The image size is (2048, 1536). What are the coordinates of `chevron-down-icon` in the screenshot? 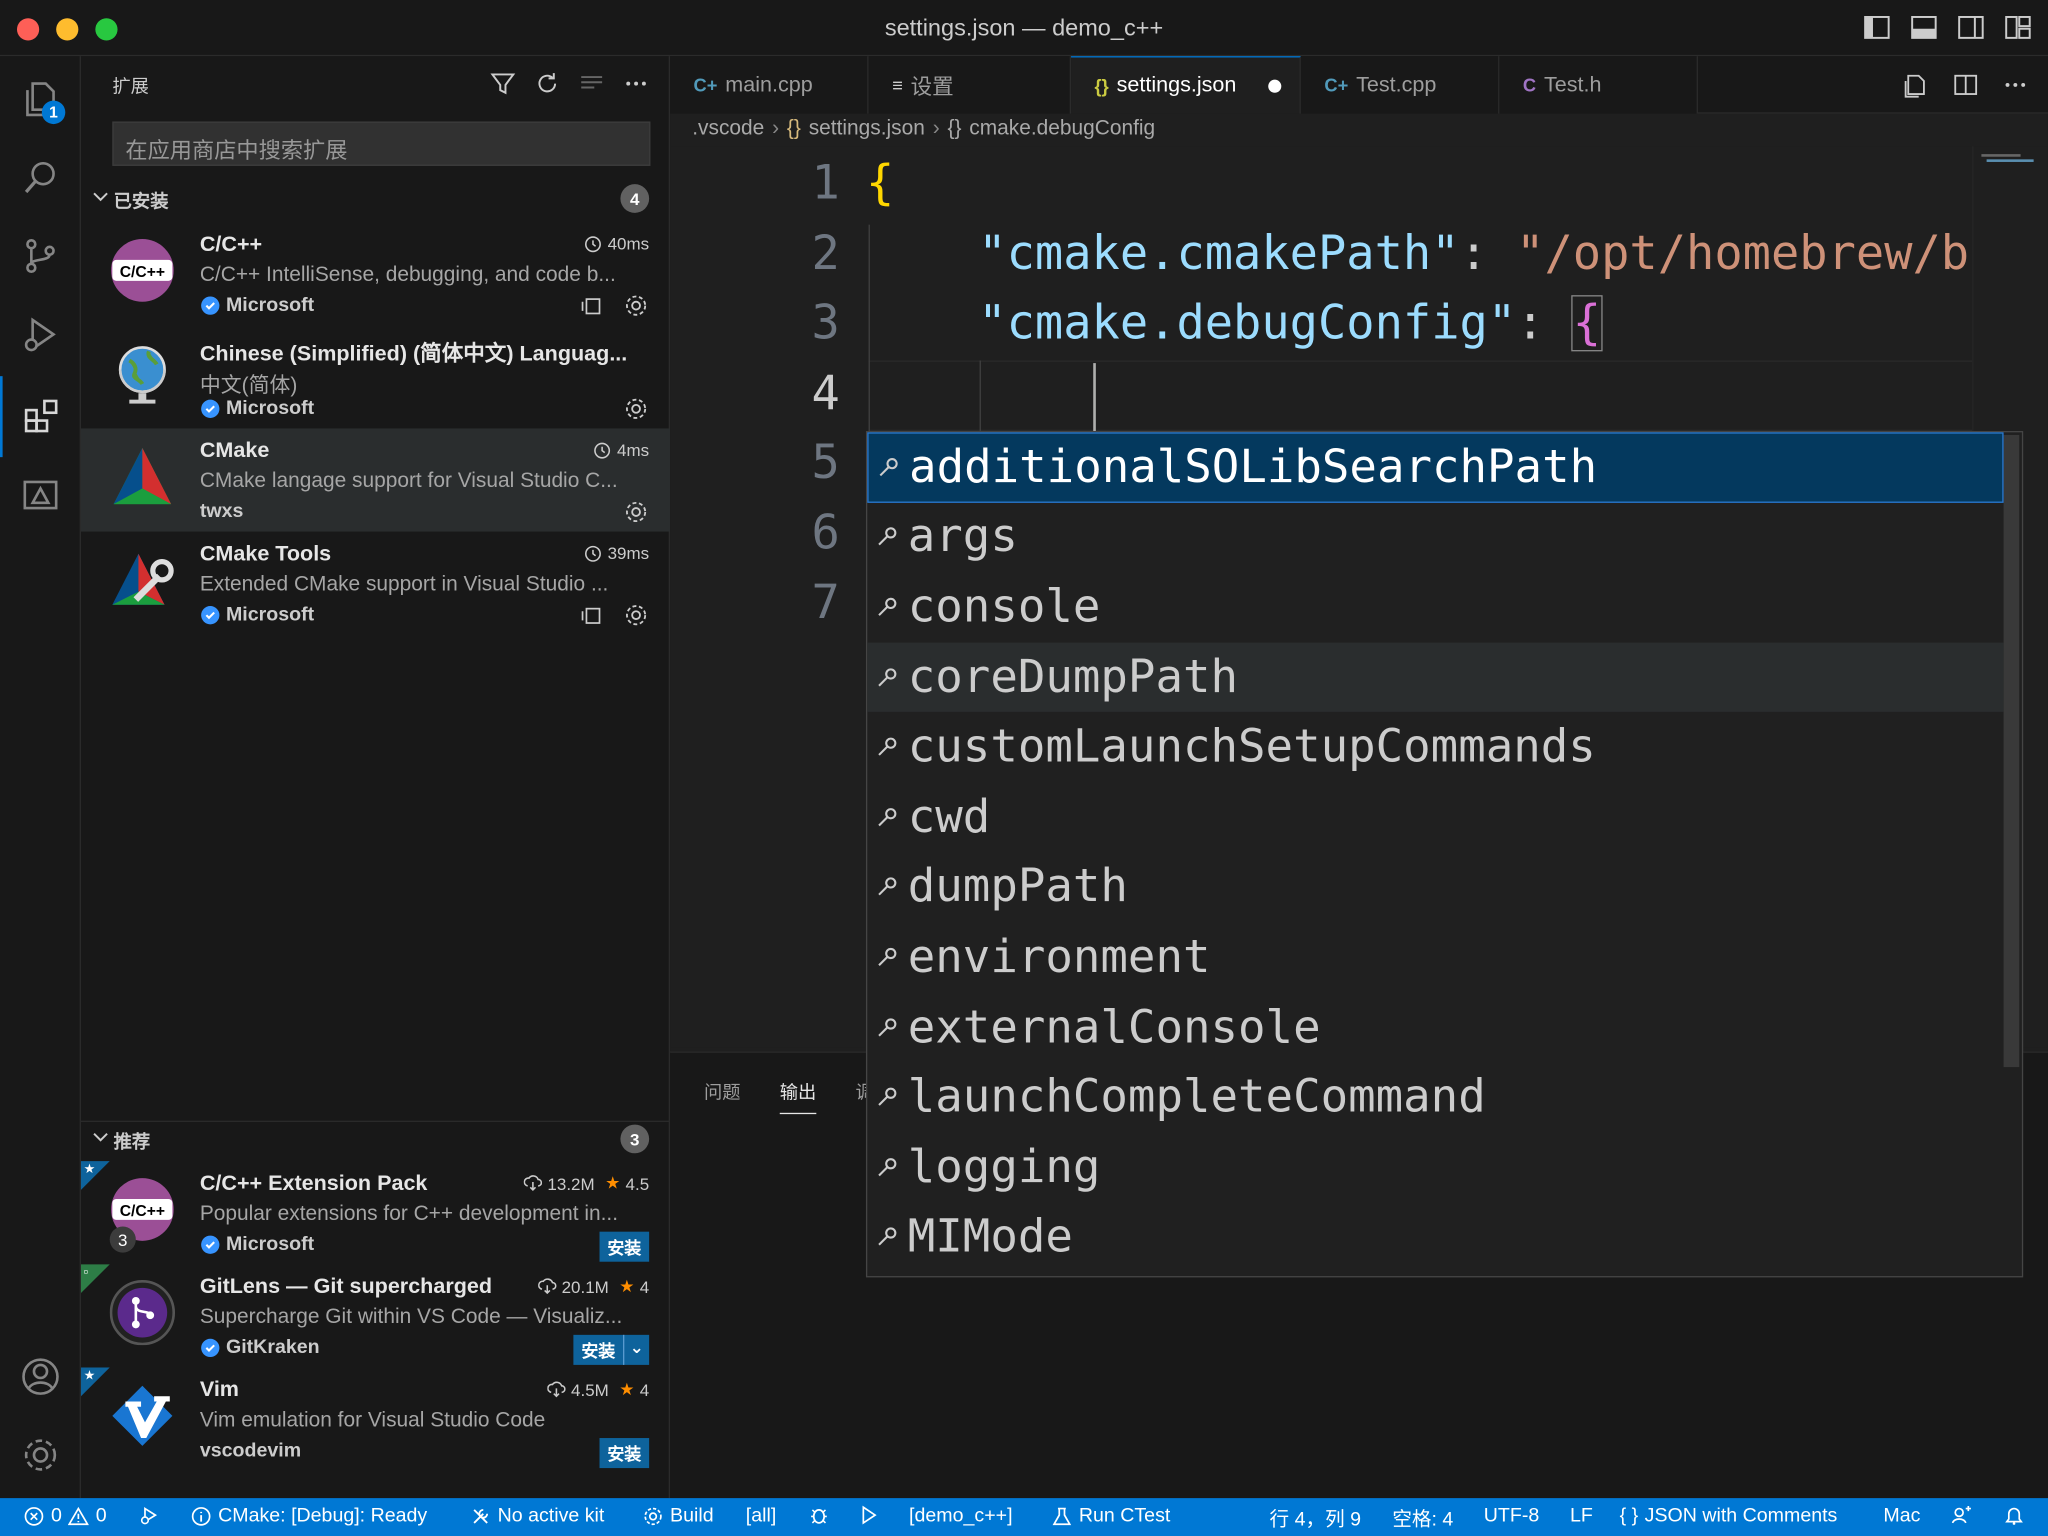 It's located at (100, 197).